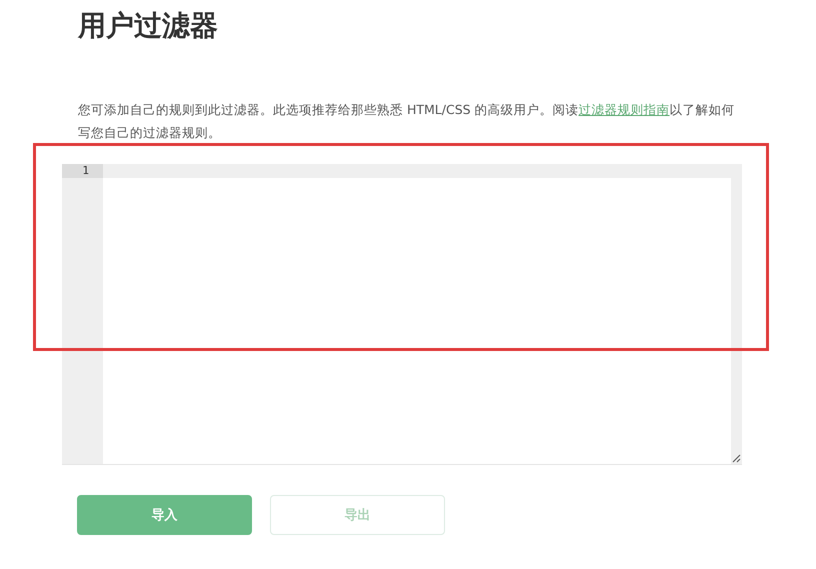  I want to click on import-button: 导入, so click(164, 515).